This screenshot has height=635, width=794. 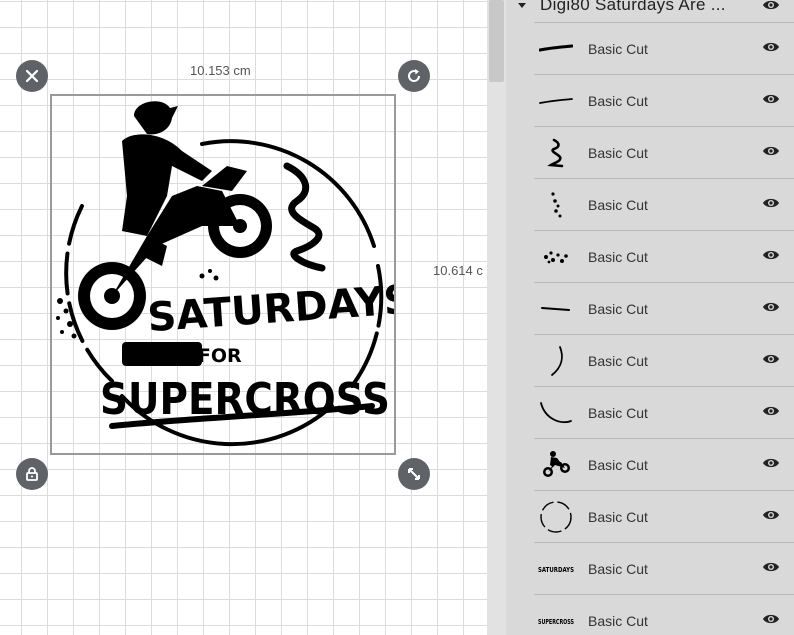 What do you see at coordinates (496, 41) in the screenshot?
I see `layers-scrollbar-thumb` at bounding box center [496, 41].